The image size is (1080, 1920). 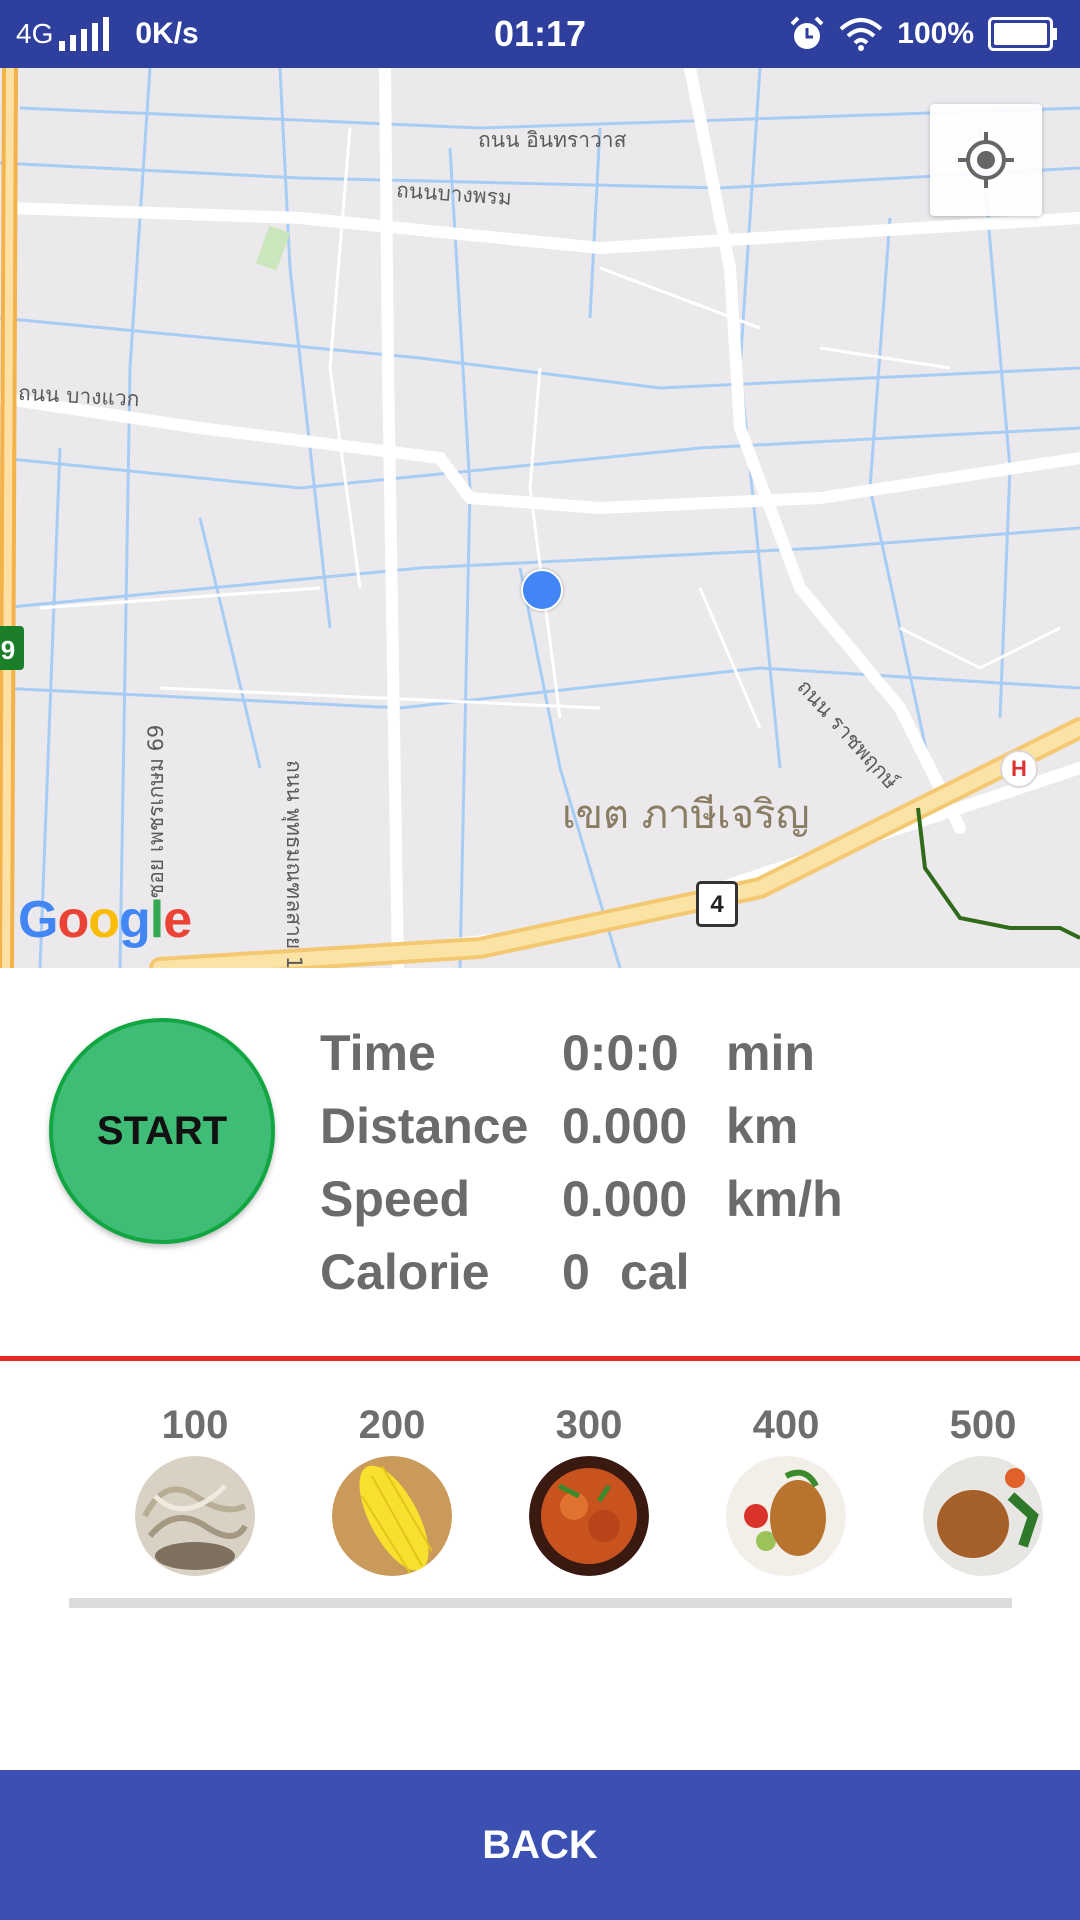 I want to click on food-item-200: 200, so click(x=392, y=1488).